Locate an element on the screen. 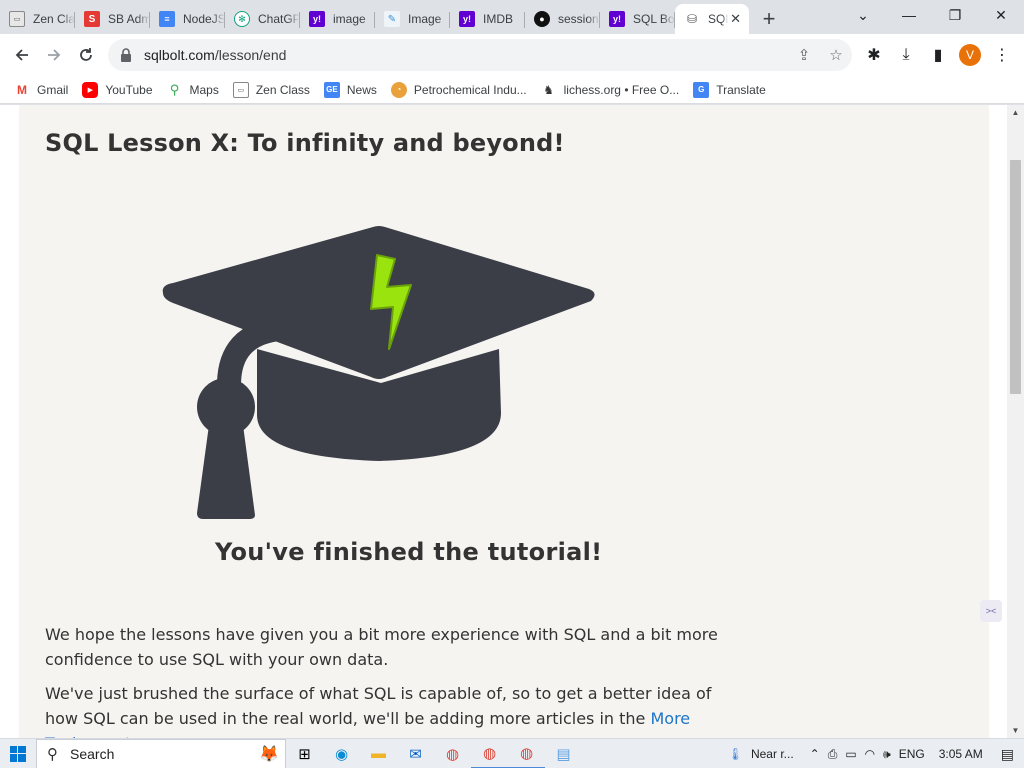  menu-kebab-icon: ⋮ is located at coordinates (1002, 55).